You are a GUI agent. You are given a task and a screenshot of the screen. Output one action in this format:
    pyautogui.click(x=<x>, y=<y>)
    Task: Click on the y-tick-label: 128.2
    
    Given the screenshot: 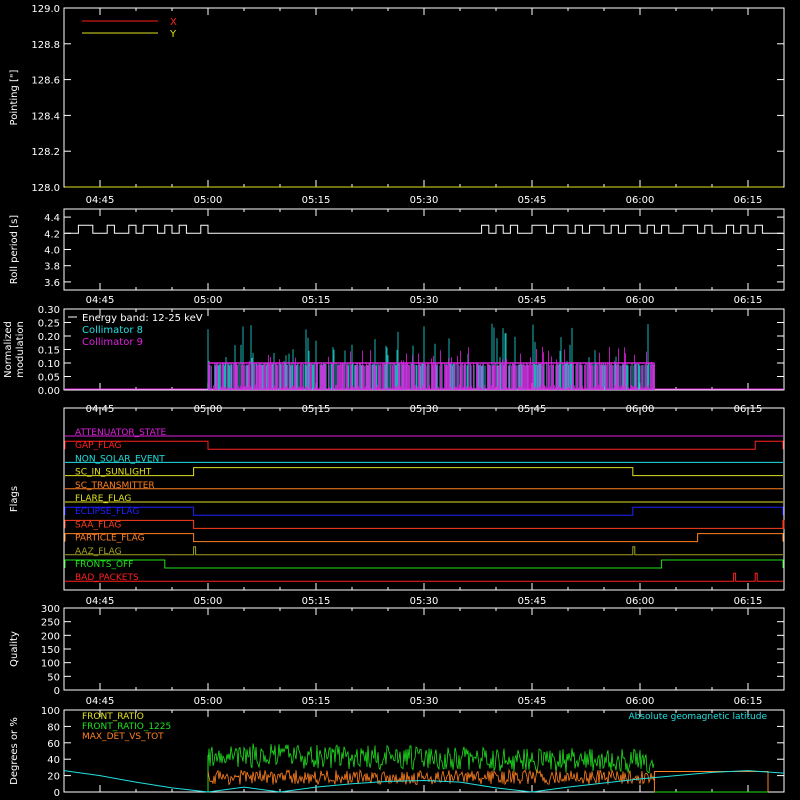 What is the action you would take?
    pyautogui.click(x=45, y=152)
    